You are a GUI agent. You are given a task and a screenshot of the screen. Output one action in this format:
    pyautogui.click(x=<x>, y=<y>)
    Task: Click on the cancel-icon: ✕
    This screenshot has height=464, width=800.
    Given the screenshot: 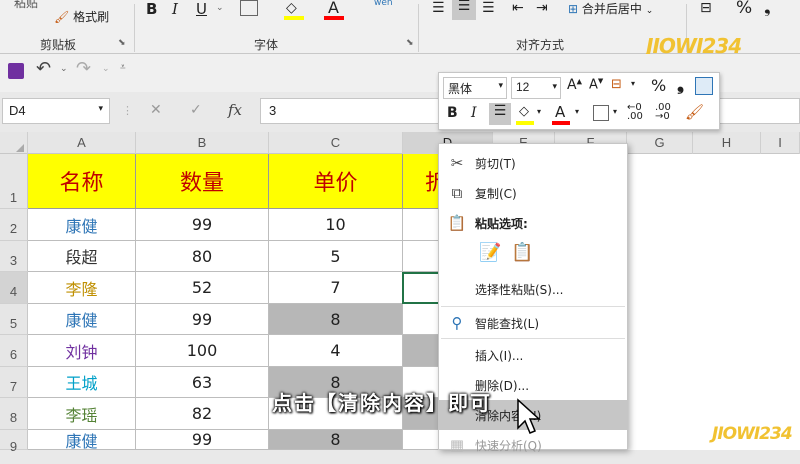 What is the action you would take?
    pyautogui.click(x=156, y=110)
    